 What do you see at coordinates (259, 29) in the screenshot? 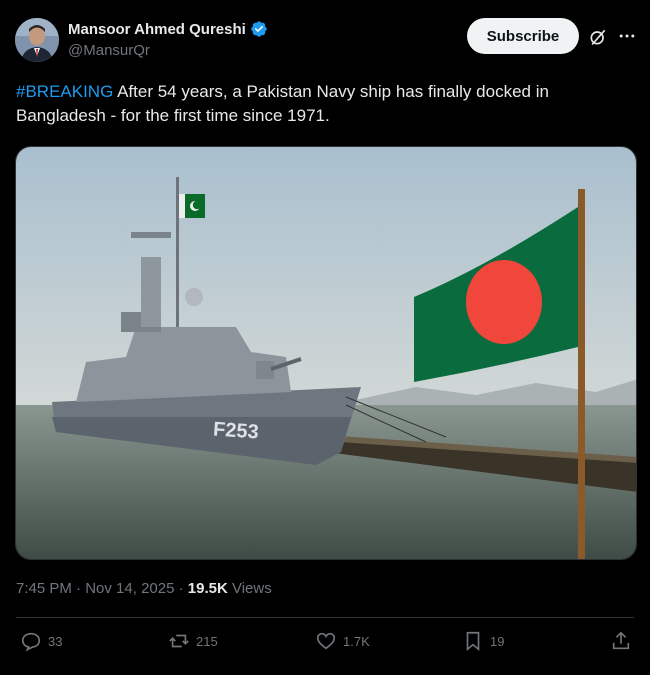
I see `verified-badge-icon` at bounding box center [259, 29].